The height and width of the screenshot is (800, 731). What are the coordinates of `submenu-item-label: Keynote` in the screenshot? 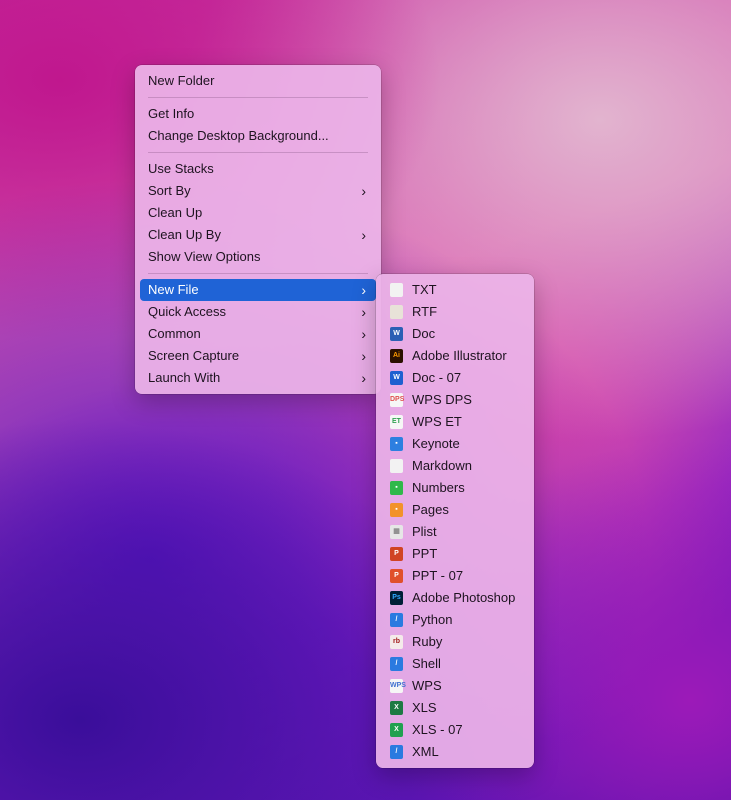 It's located at (436, 443).